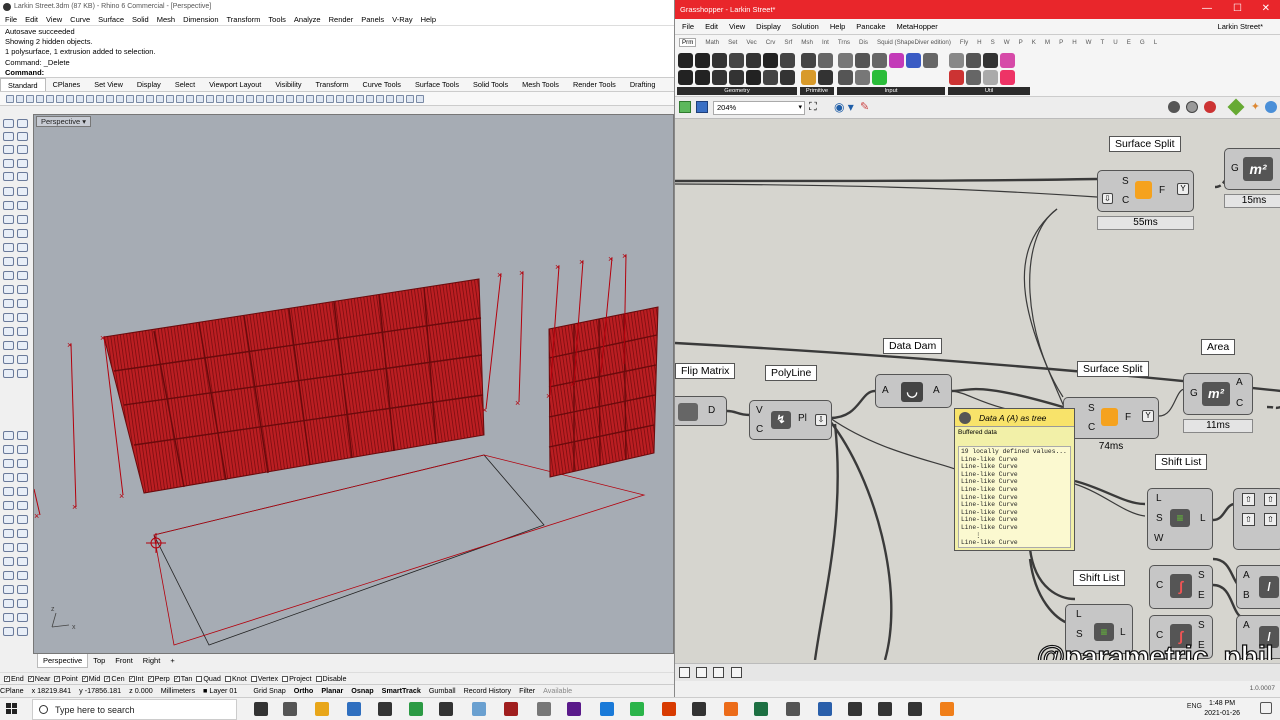  I want to click on gh-document-name: Larkin Street*, so click(1240, 26).